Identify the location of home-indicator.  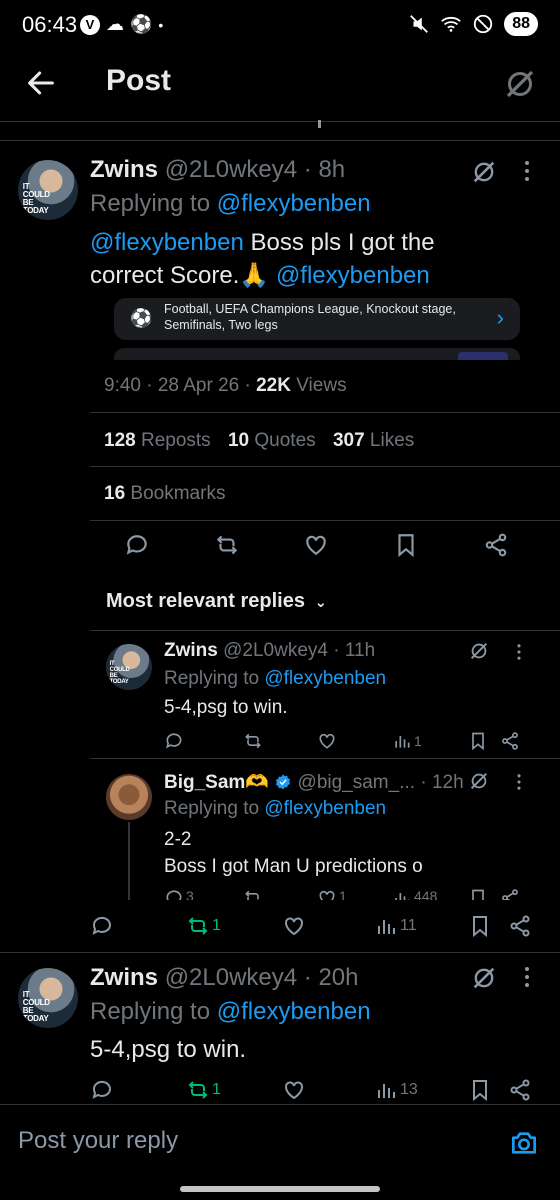
(280, 1189).